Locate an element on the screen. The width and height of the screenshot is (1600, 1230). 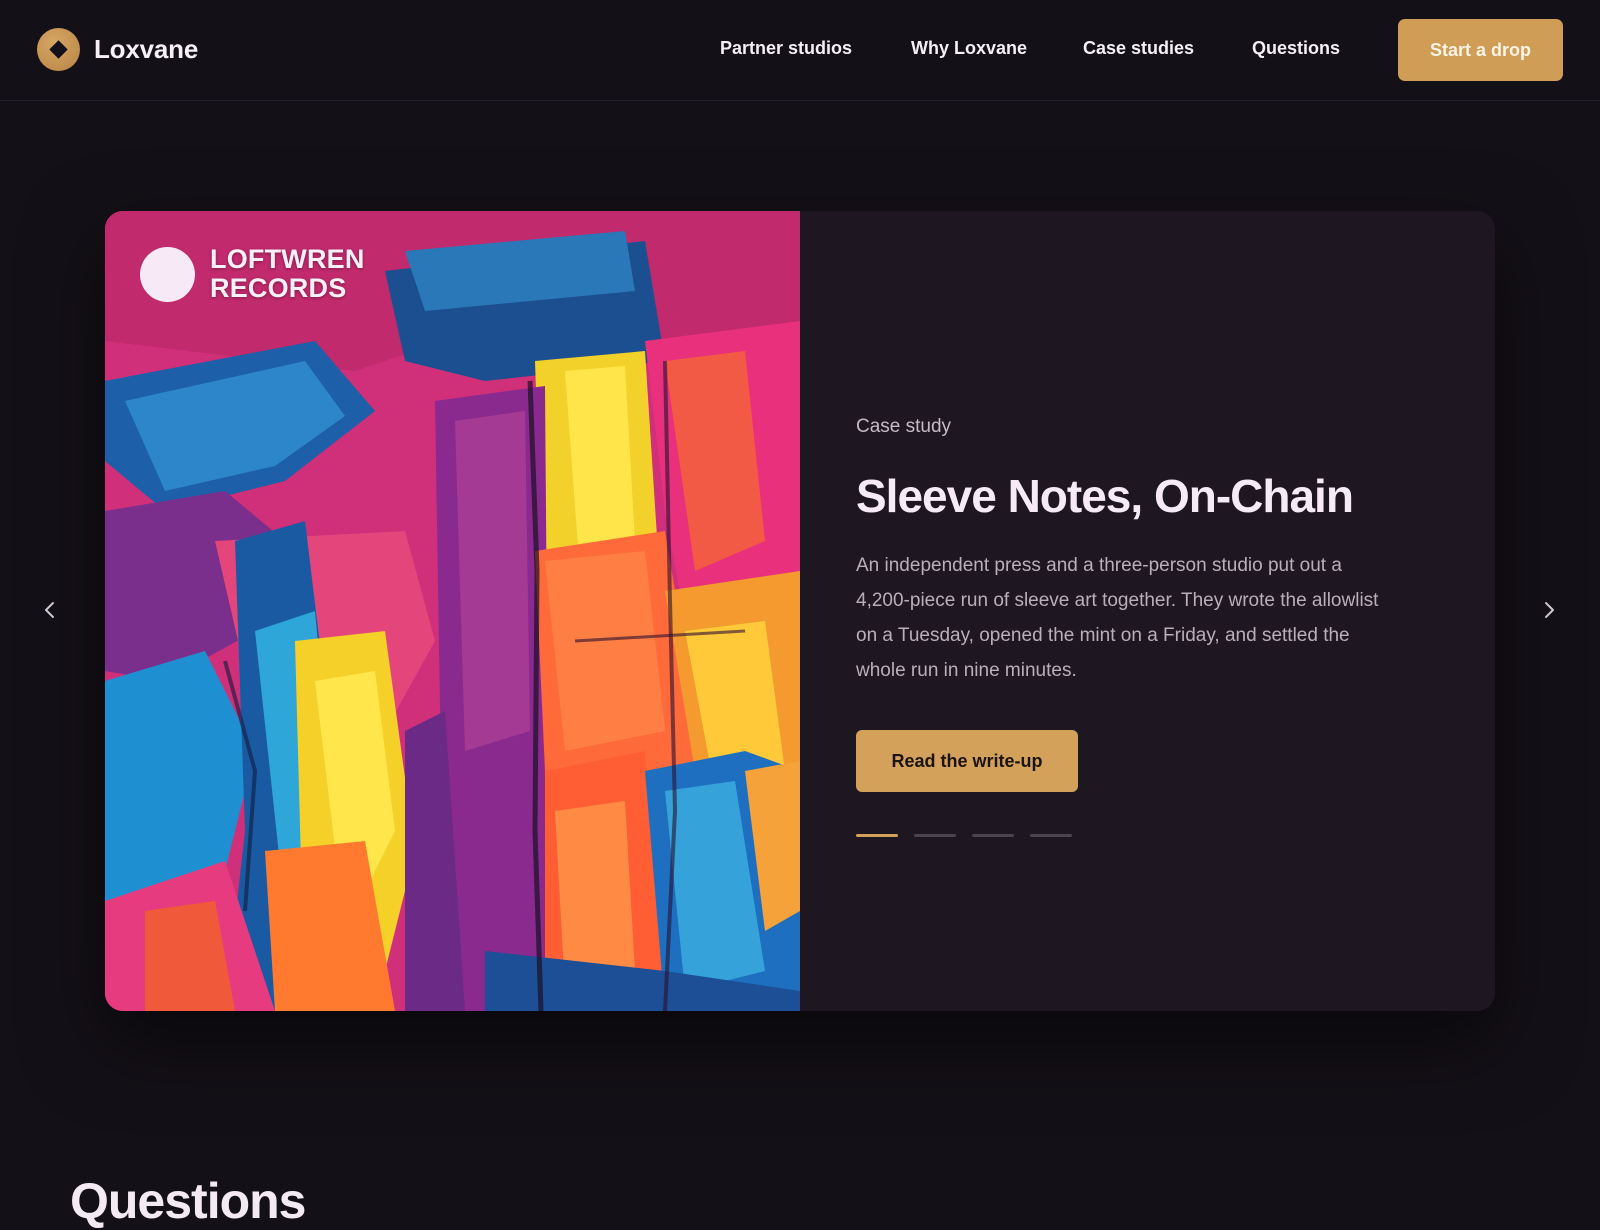
chevron-right-icon is located at coordinates (1549, 610).